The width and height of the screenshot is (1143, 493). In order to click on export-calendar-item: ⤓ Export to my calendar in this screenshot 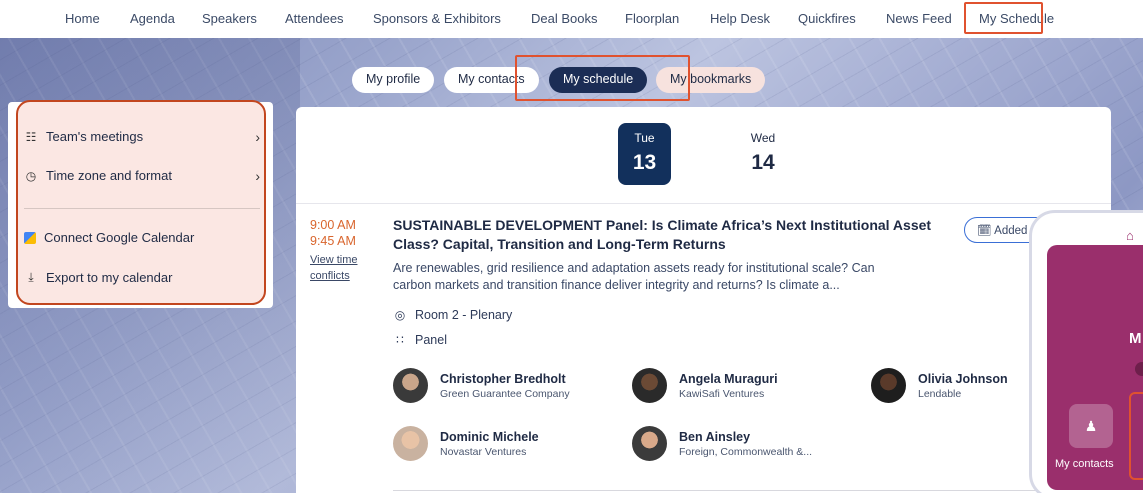, I will do `click(98, 277)`.